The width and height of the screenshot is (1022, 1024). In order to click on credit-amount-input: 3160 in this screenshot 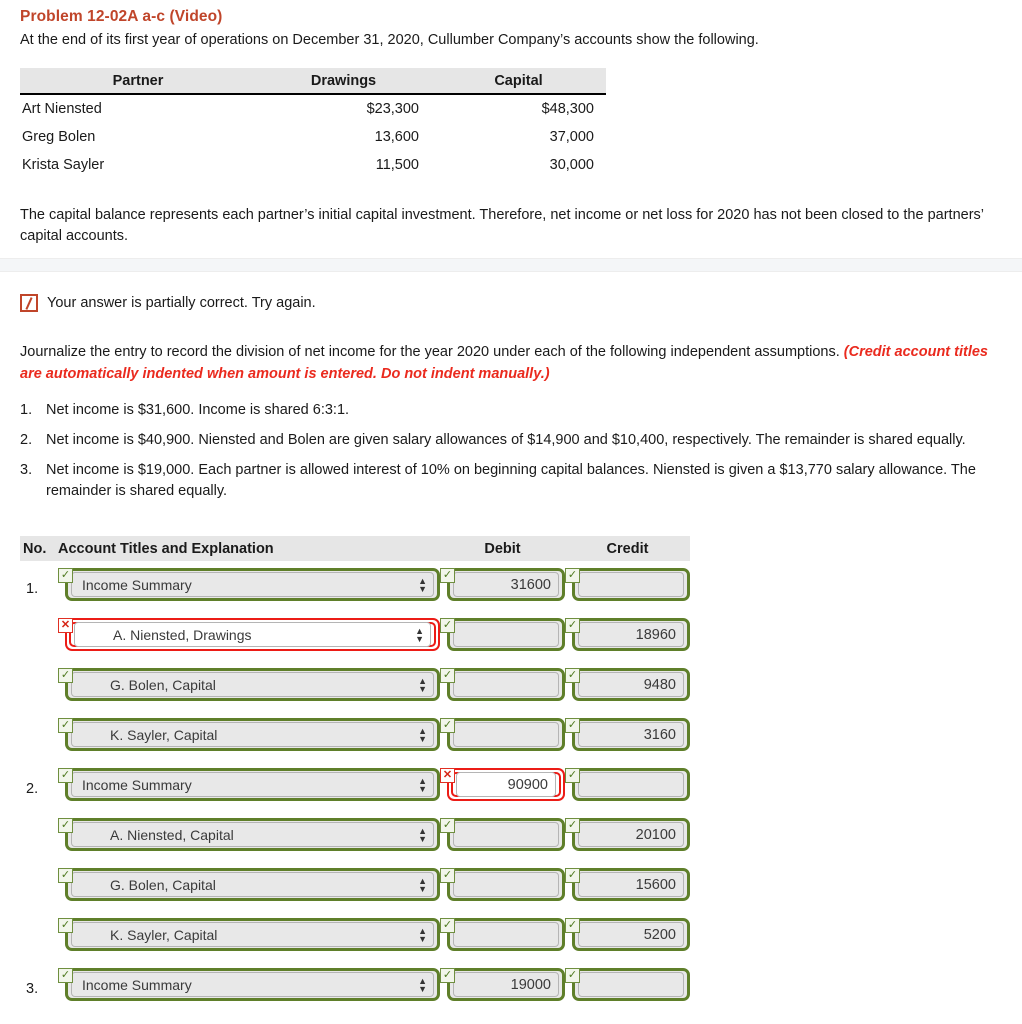, I will do `click(631, 734)`.